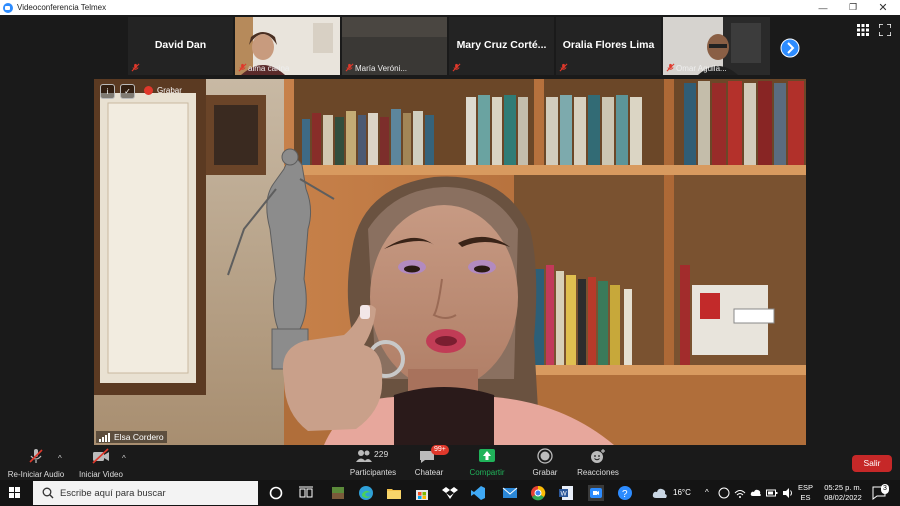  What do you see at coordinates (139, 437) in the screenshot?
I see `speaker-name: Elsa Cordero` at bounding box center [139, 437].